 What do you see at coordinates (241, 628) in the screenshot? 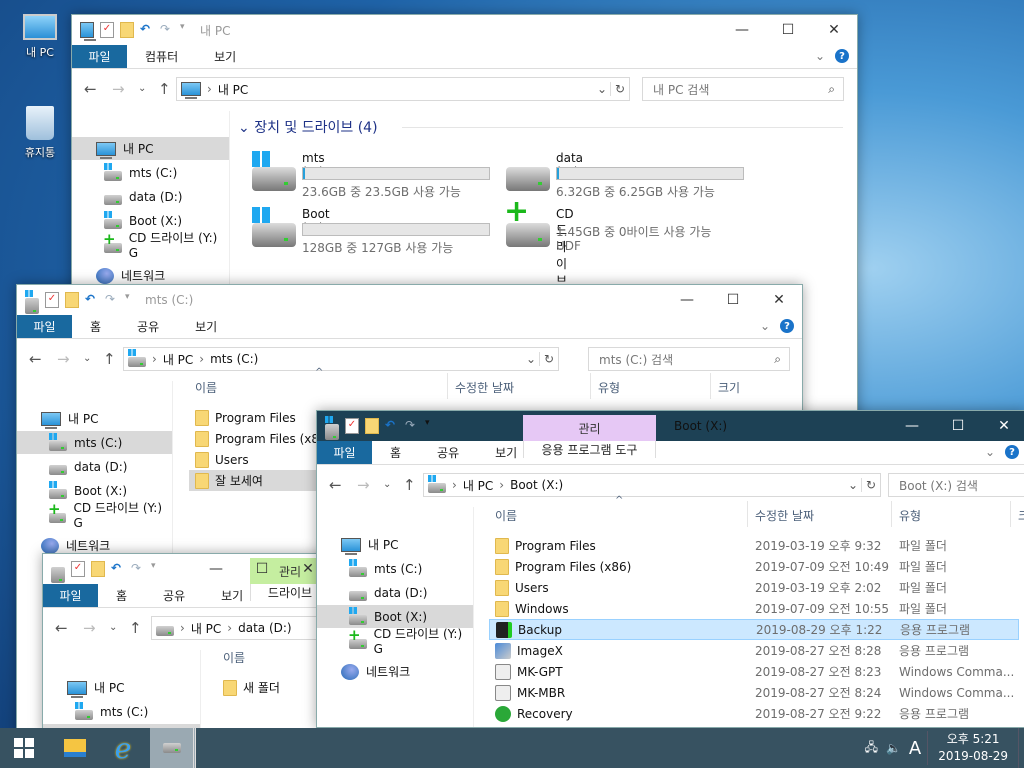
I see `address-bar: › 내 PC › data (D:)` at bounding box center [241, 628].